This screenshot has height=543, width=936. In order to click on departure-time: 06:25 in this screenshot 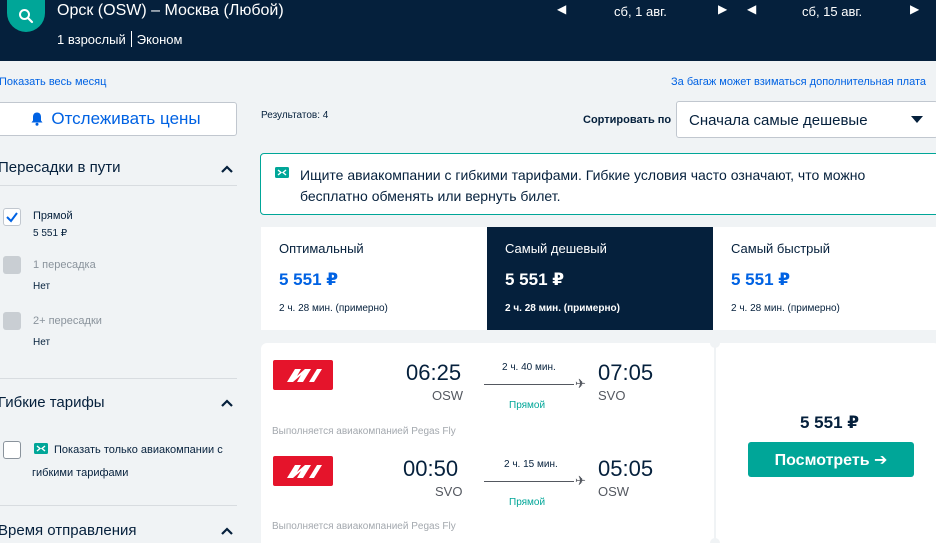, I will do `click(434, 372)`.